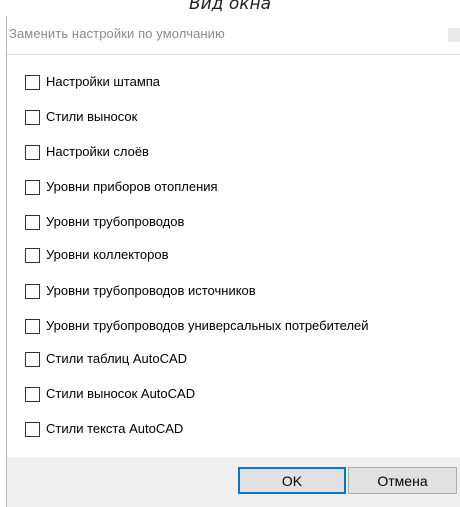 The height and width of the screenshot is (507, 460). What do you see at coordinates (402, 480) in the screenshot?
I see `cancel-button: Отмена` at bounding box center [402, 480].